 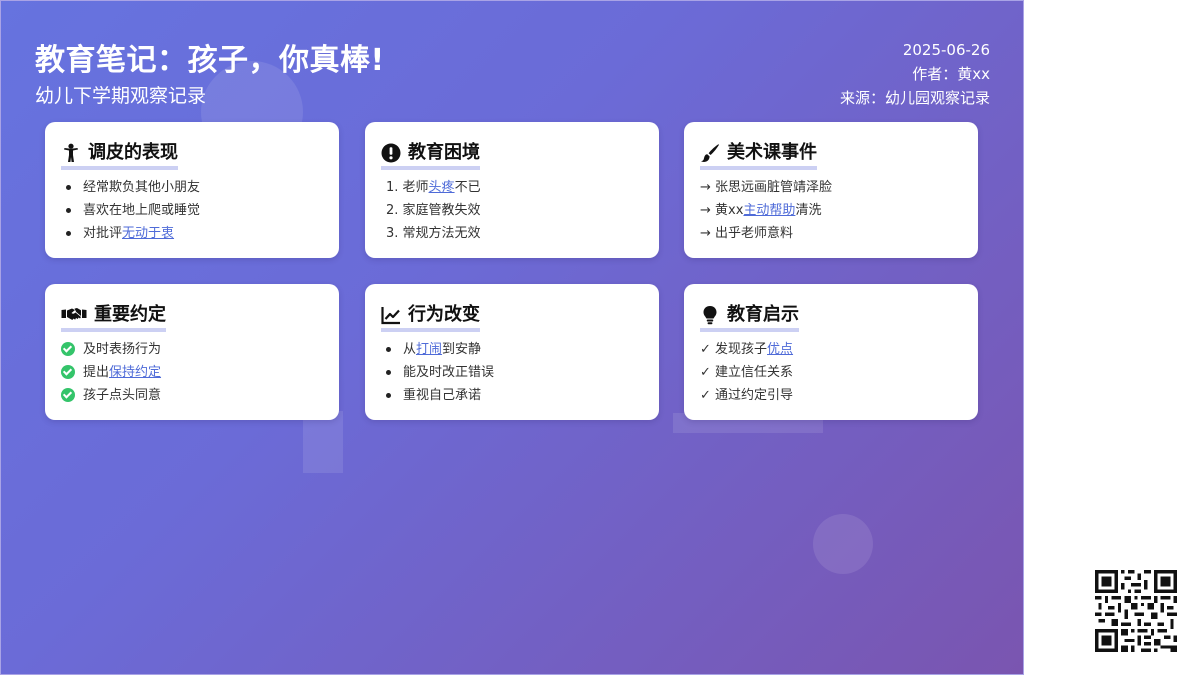 I want to click on card-header: 美术课事件, so click(x=758, y=155).